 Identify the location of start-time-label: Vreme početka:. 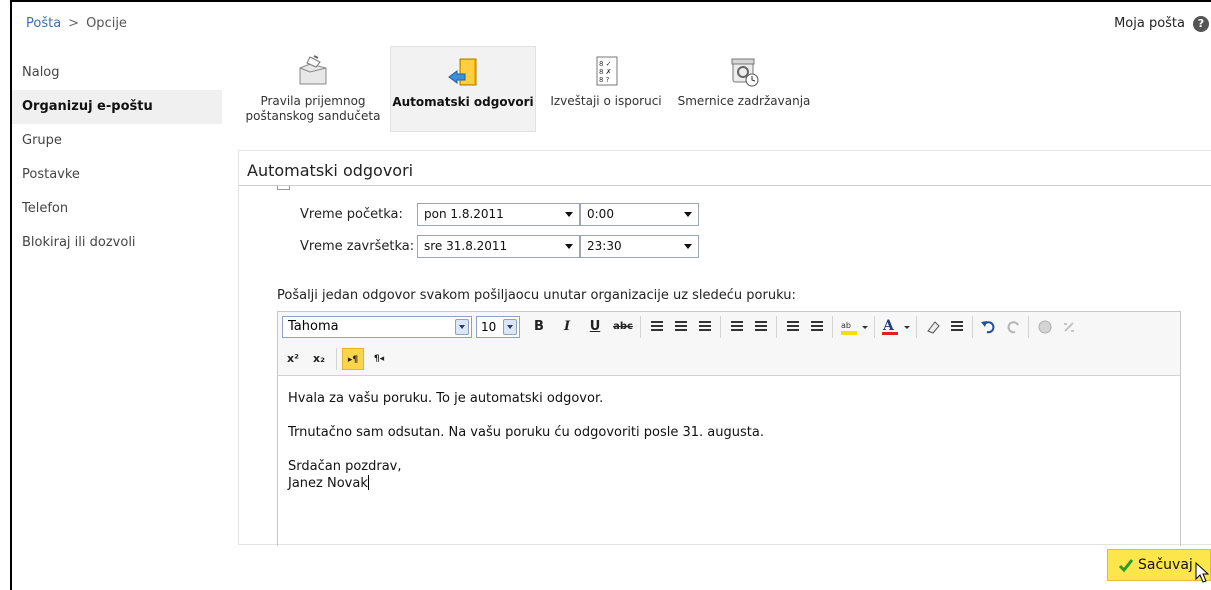
(351, 214).